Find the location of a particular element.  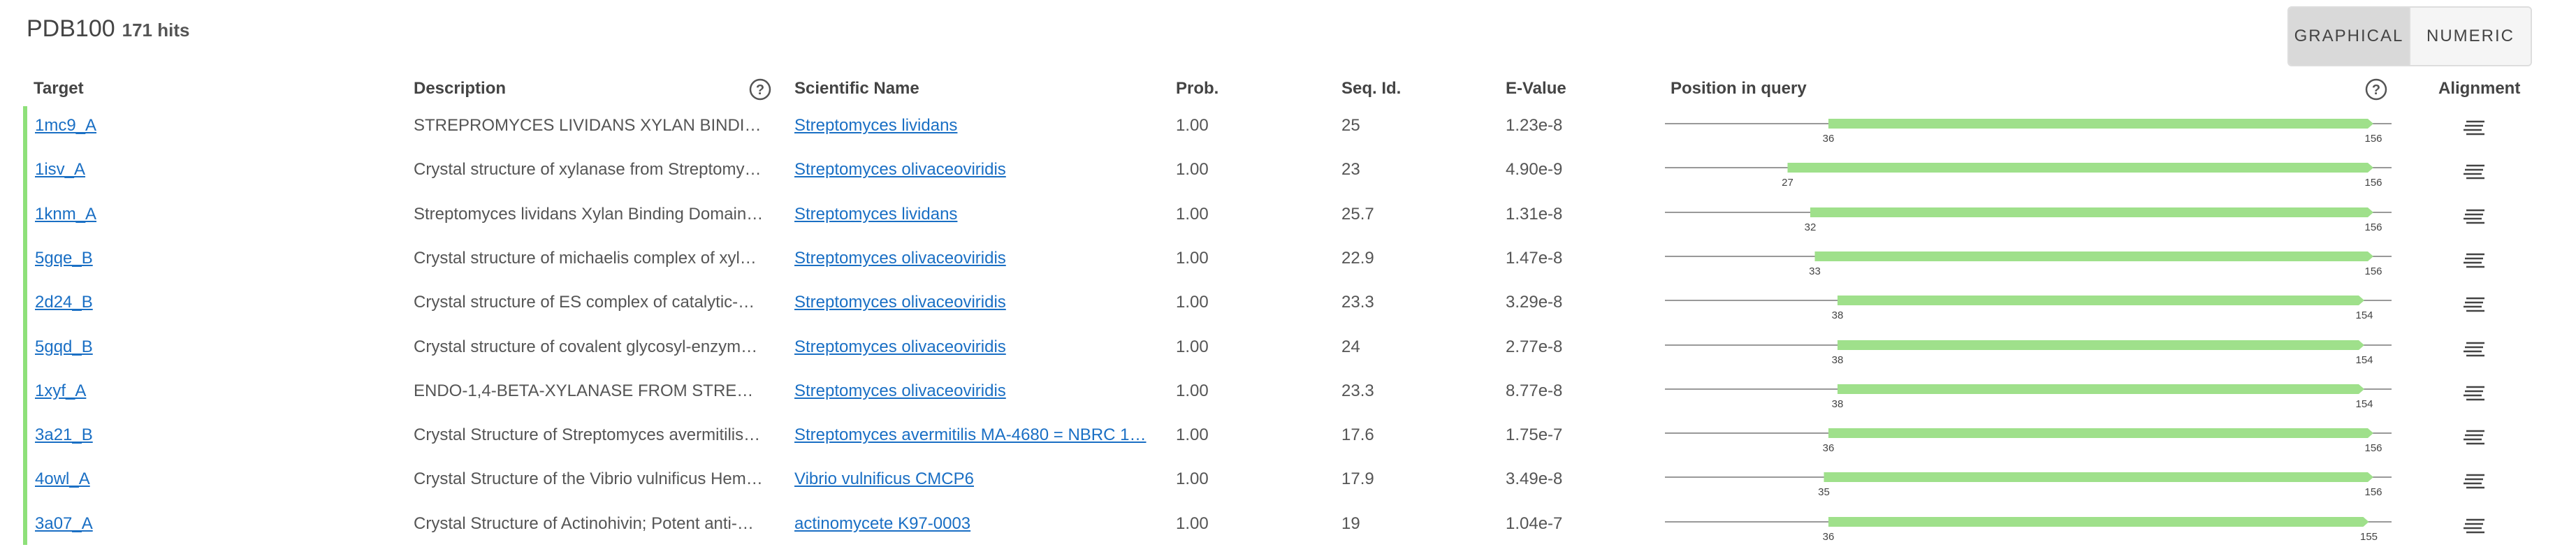

column-header-seq-id: Seq. Id. is located at coordinates (1371, 89).